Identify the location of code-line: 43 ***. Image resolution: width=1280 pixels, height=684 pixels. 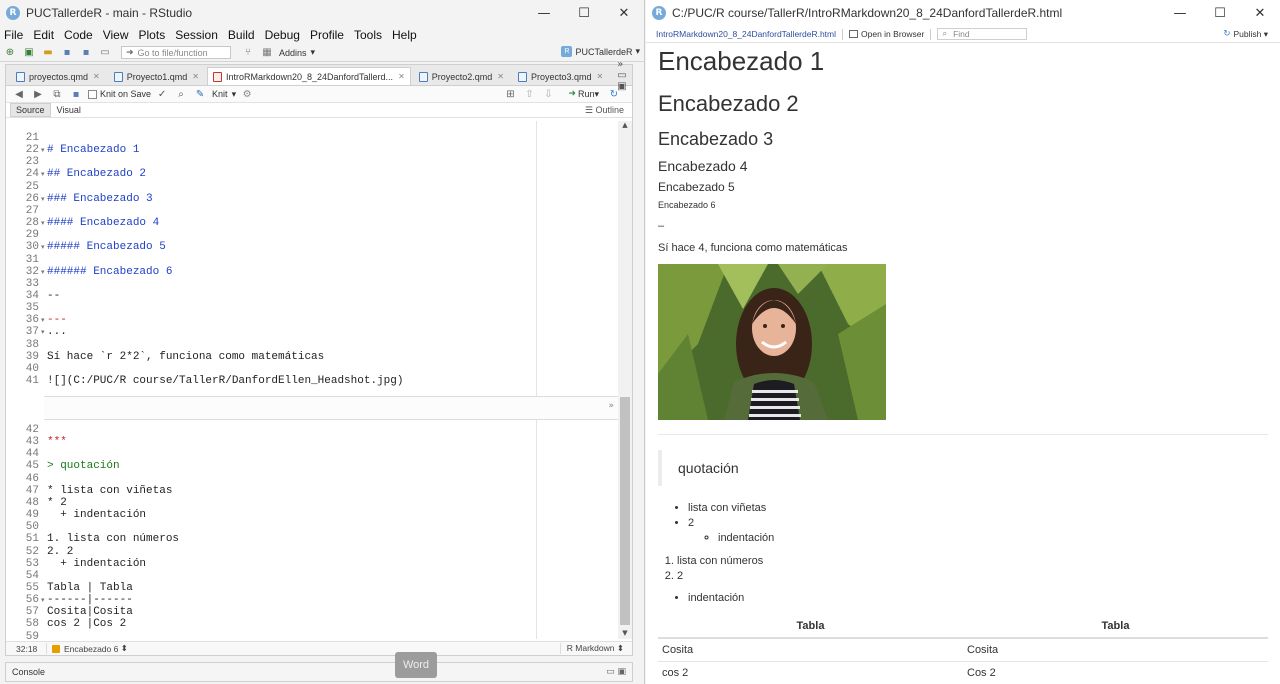
(313, 442).